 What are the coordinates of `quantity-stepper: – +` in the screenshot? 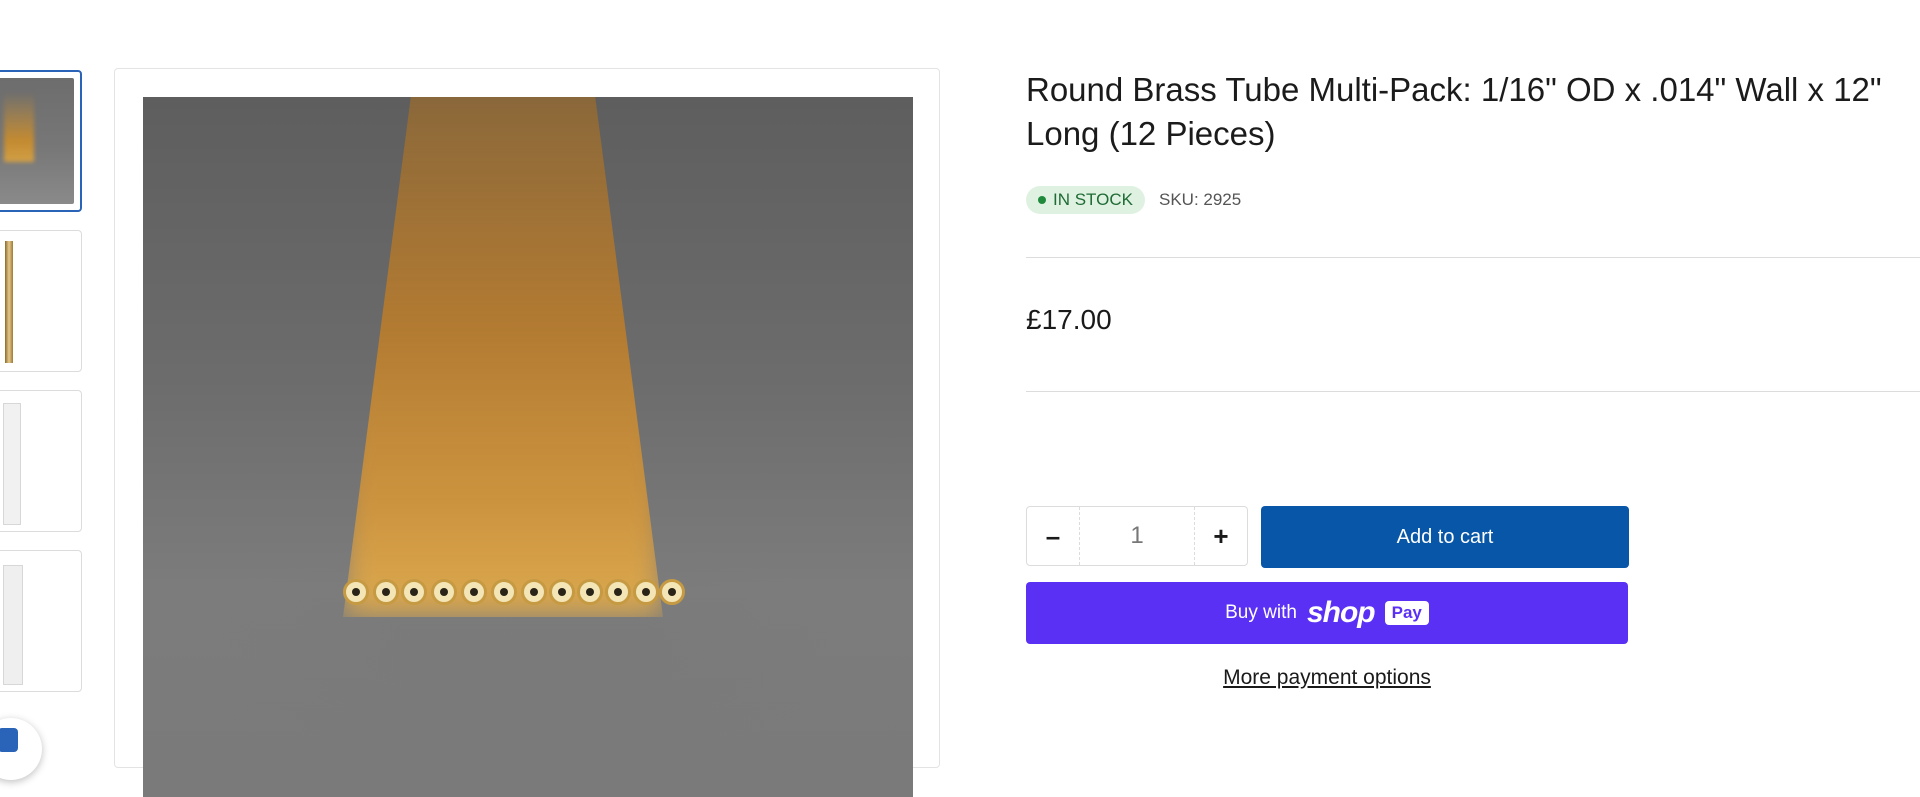 It's located at (1137, 536).